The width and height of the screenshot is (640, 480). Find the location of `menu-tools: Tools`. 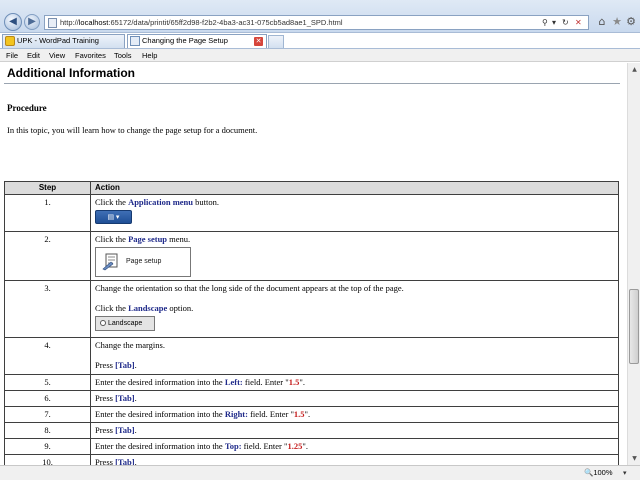

menu-tools: Tools is located at coordinates (123, 55).